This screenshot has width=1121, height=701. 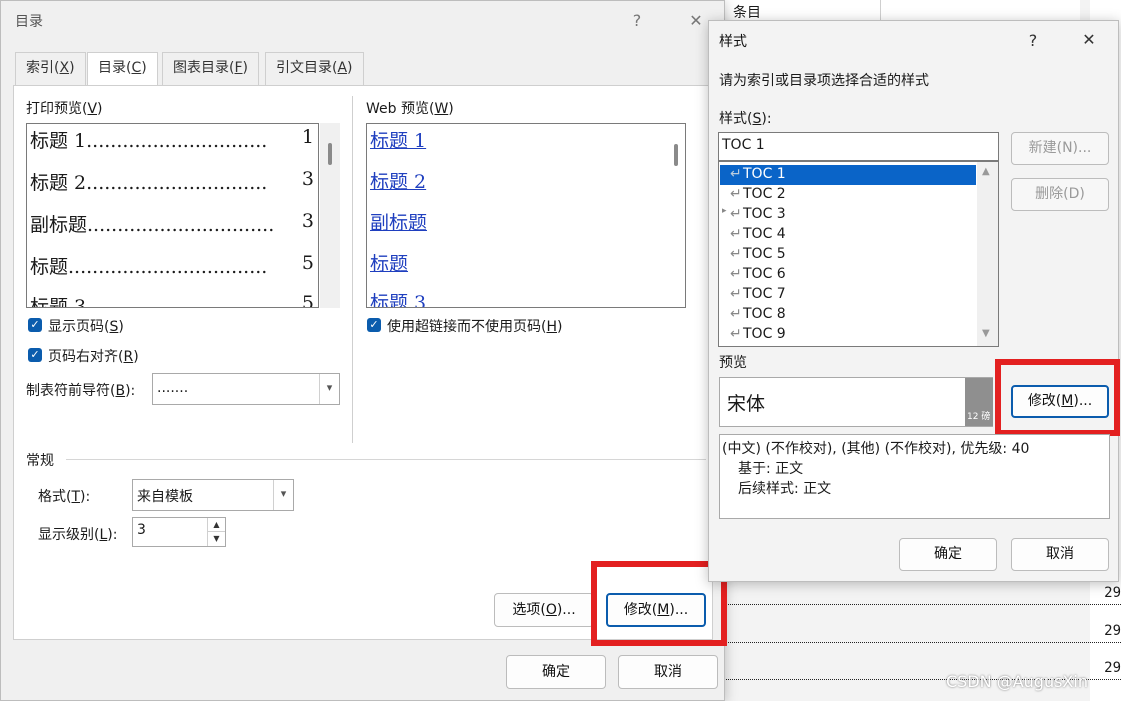 I want to click on style-list-item: ↵ TOC 9, so click(x=848, y=335).